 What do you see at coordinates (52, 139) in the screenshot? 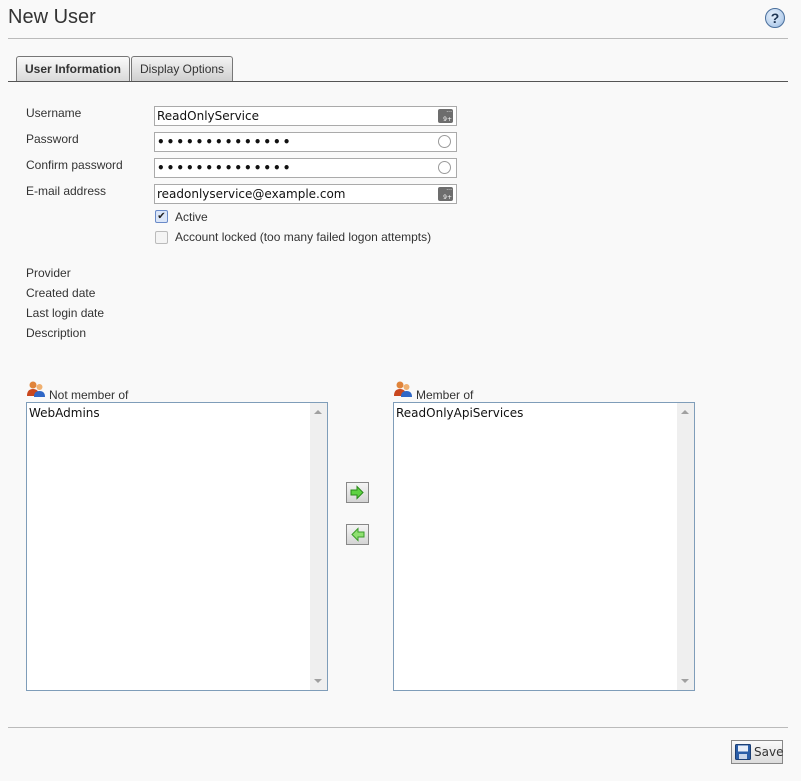
I see `password-label: Password` at bounding box center [52, 139].